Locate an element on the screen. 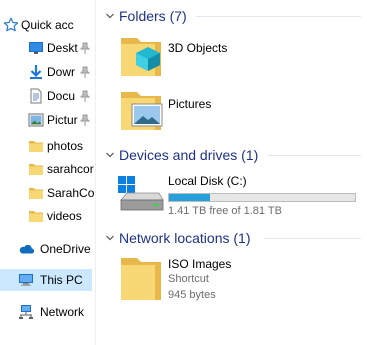 The height and width of the screenshot is (345, 367). nav-item-videos: videos is located at coordinates (48, 216).